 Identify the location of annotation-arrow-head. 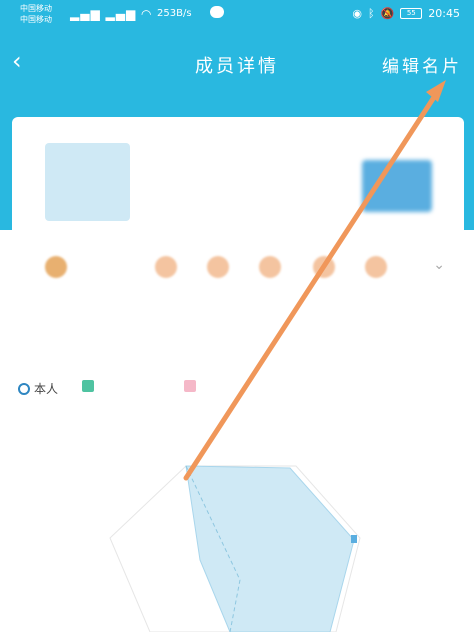
(436, 91).